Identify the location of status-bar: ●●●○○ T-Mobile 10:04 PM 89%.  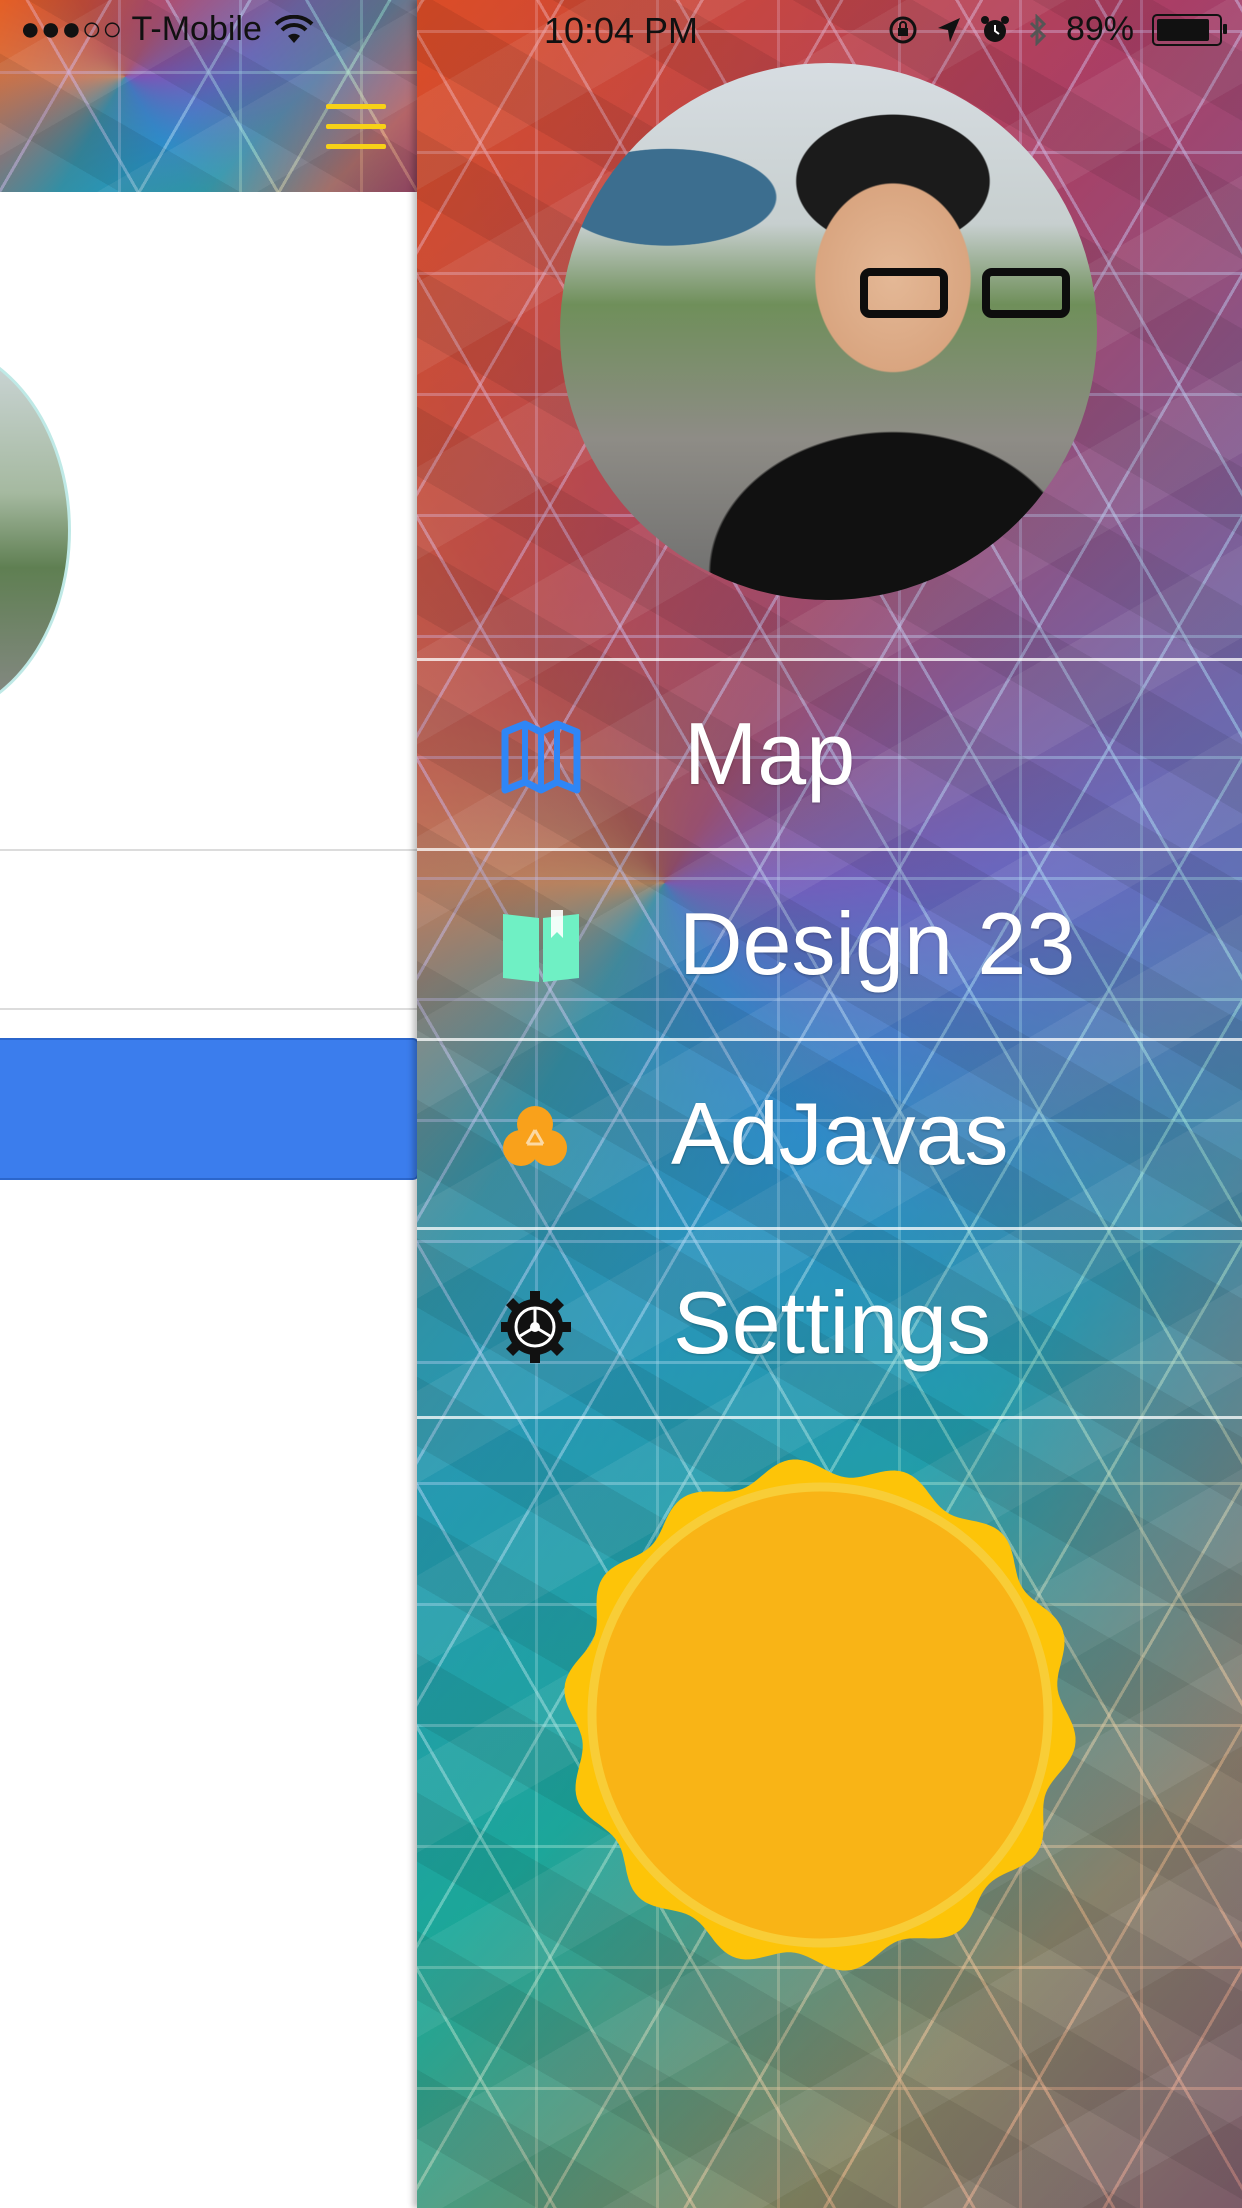
(621, 30).